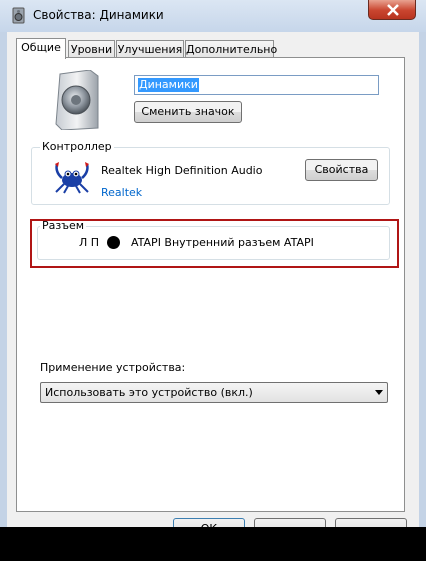 The width and height of the screenshot is (426, 561). Describe the element at coordinates (77, 100) in the screenshot. I see `speaker-icon` at that location.